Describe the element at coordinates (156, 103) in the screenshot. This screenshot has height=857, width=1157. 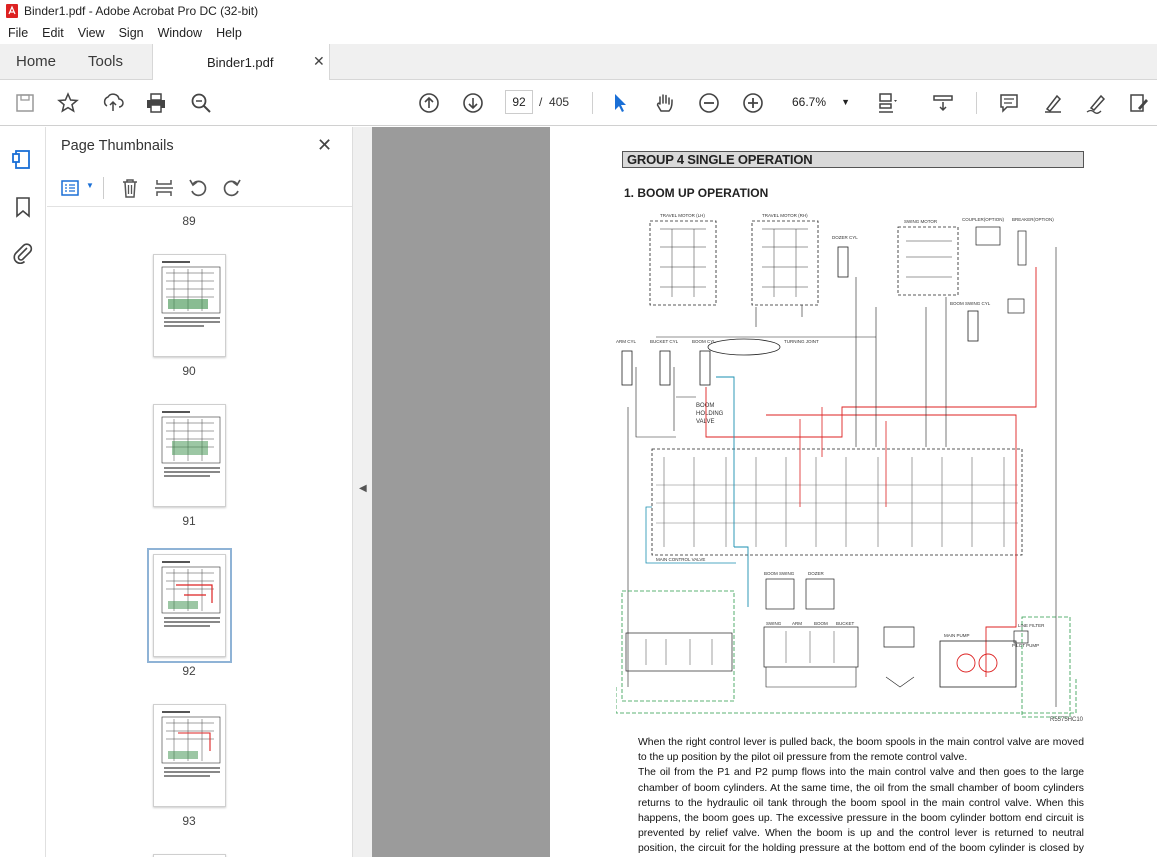
I see `print-icon` at that location.